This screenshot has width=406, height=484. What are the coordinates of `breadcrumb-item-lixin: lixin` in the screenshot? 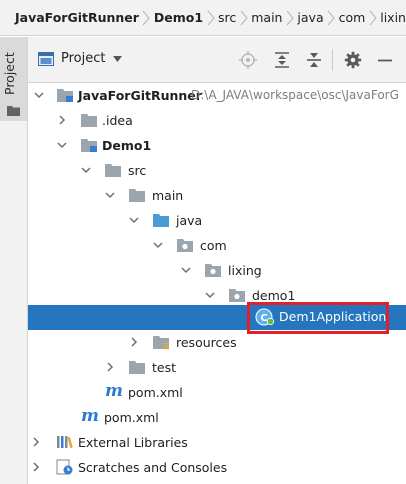 It's located at (393, 17).